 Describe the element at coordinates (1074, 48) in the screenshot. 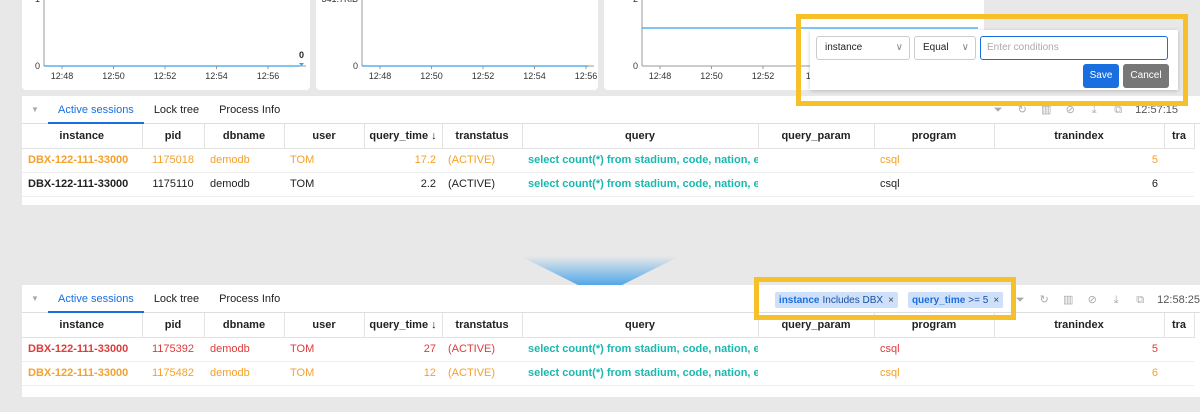

I see `filter-condition-input: Enter conditions` at that location.